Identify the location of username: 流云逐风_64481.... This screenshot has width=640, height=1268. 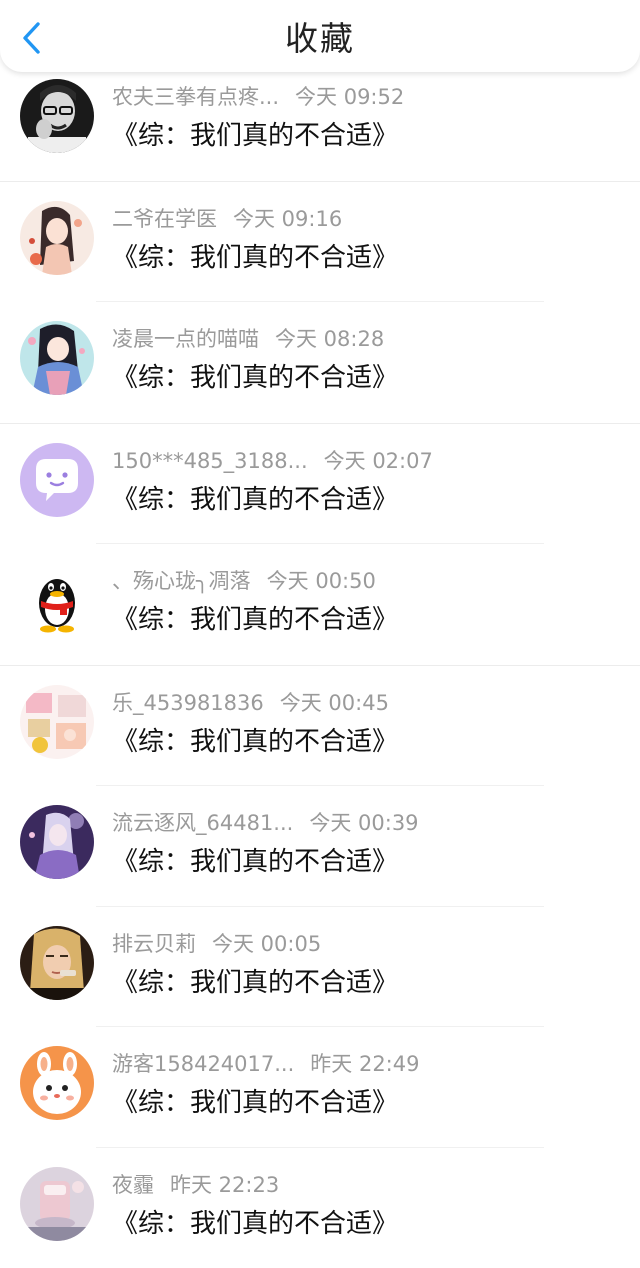
(202, 823).